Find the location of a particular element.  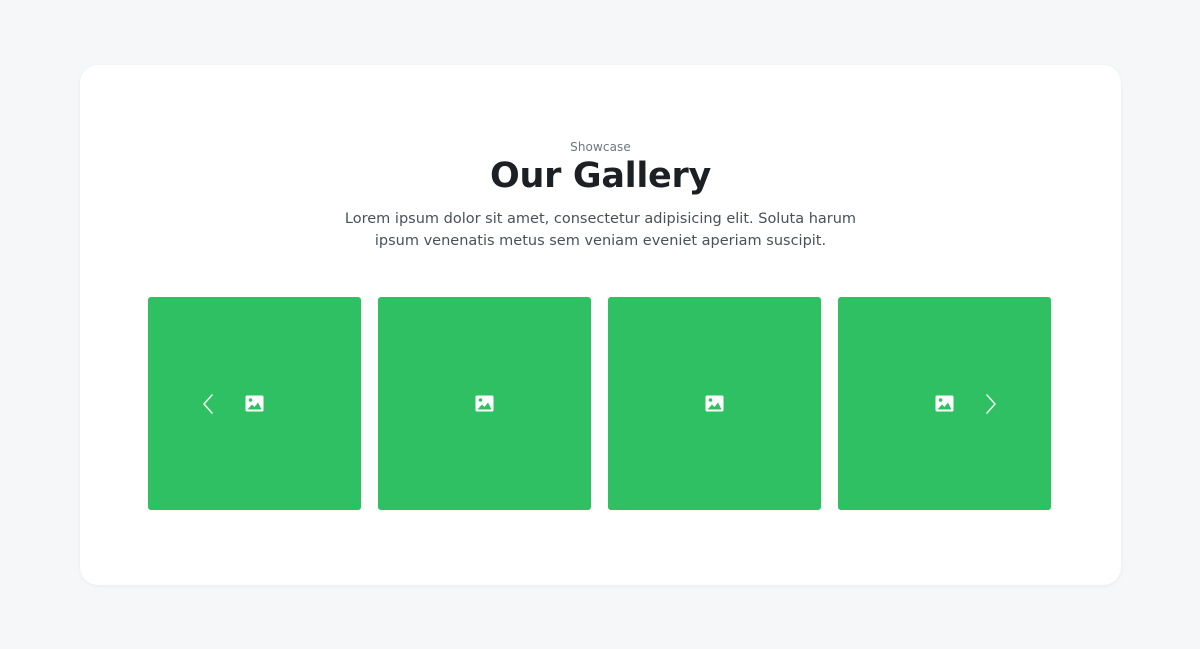

chevron-left-icon is located at coordinates (209, 404).